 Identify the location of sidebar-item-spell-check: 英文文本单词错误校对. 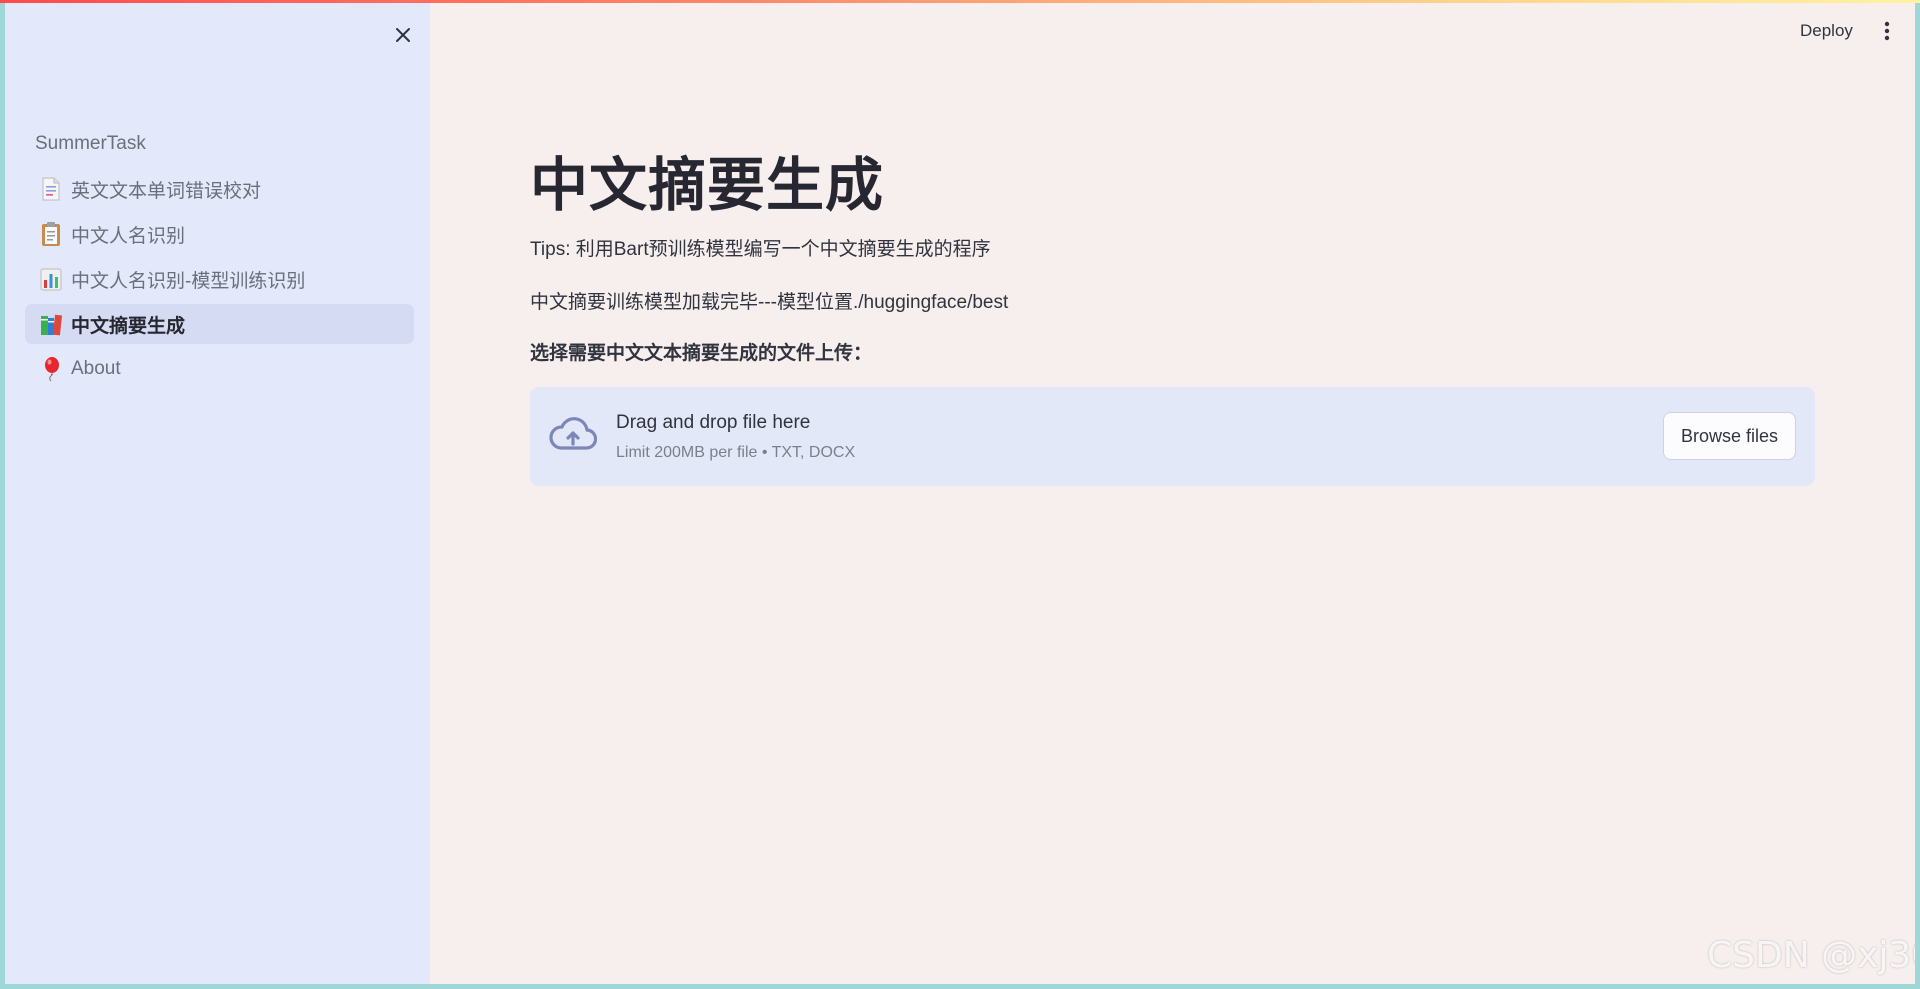
(219, 189).